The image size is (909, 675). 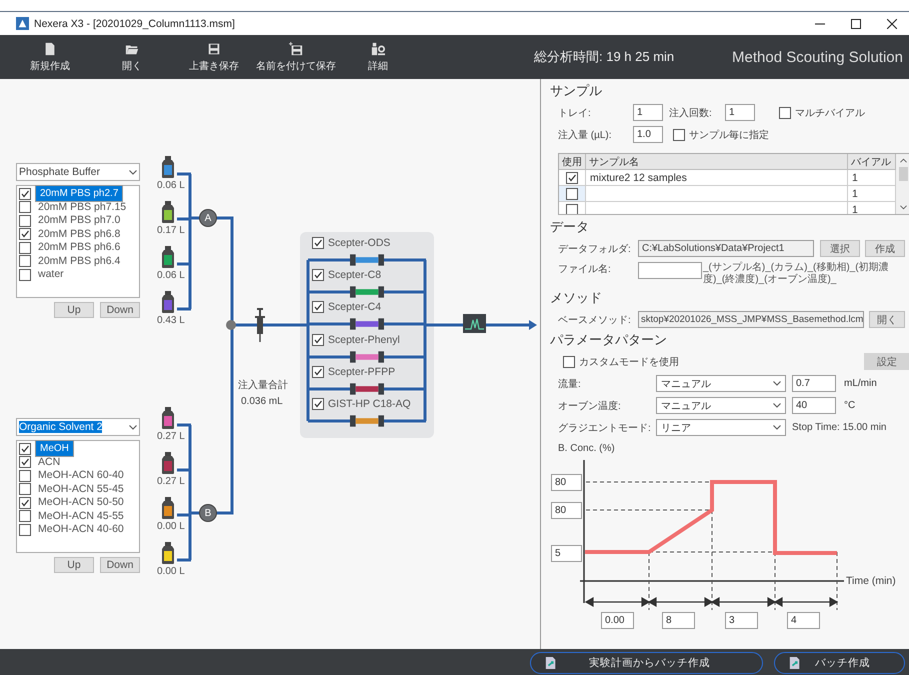 What do you see at coordinates (78, 516) in the screenshot?
I see `solvent-item: MeOH-ACN 45-55` at bounding box center [78, 516].